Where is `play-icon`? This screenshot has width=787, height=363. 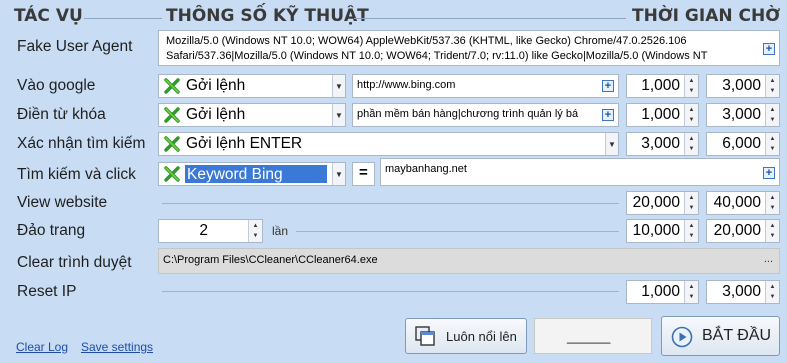
play-icon is located at coordinates (682, 337).